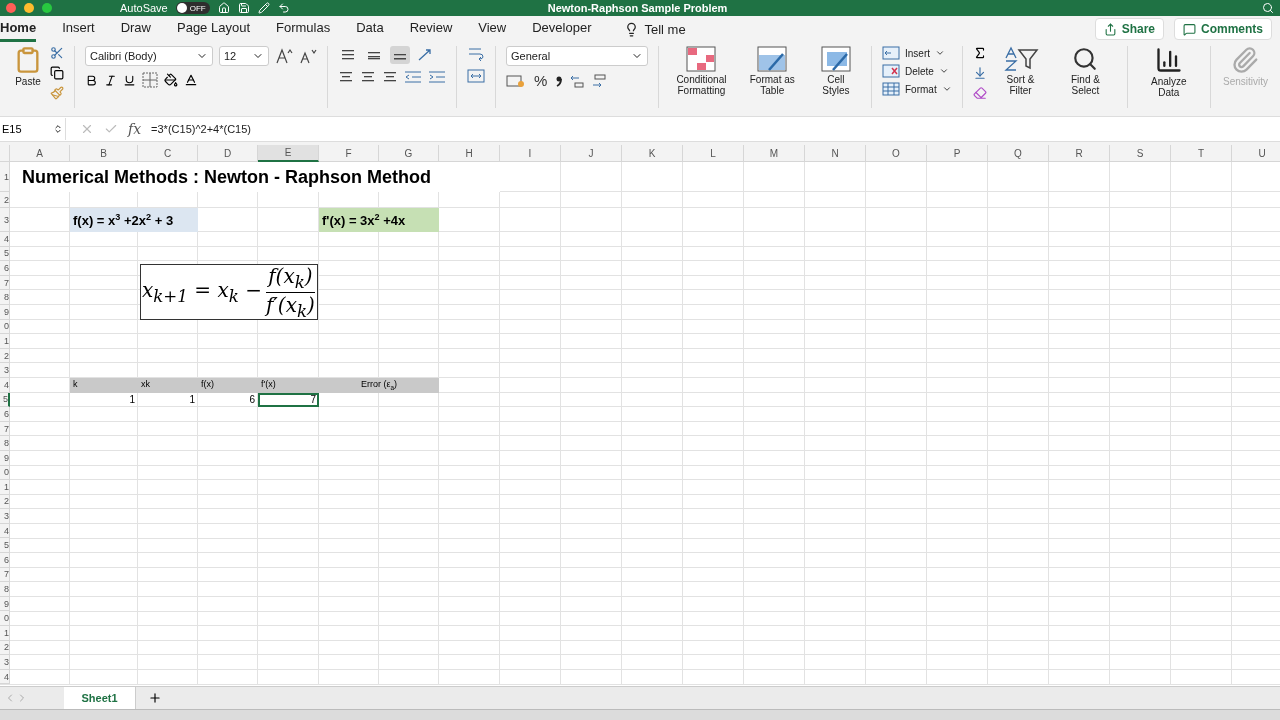 The width and height of the screenshot is (1280, 720). I want to click on column-header: F, so click(349, 153).